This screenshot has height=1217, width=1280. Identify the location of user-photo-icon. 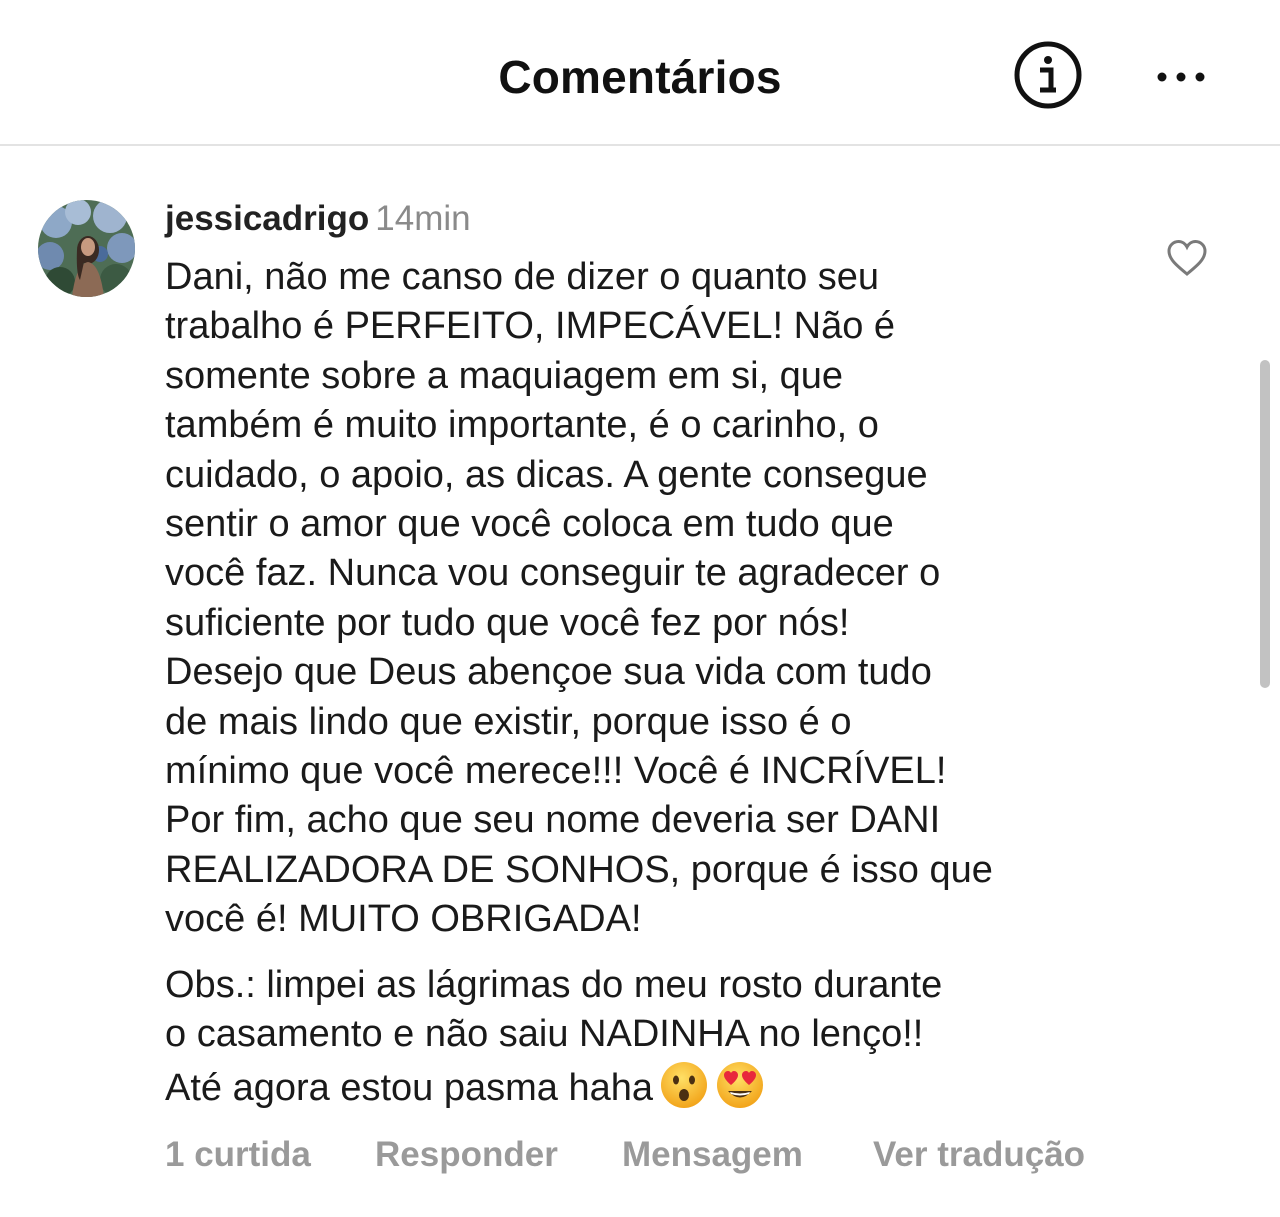
(86, 248).